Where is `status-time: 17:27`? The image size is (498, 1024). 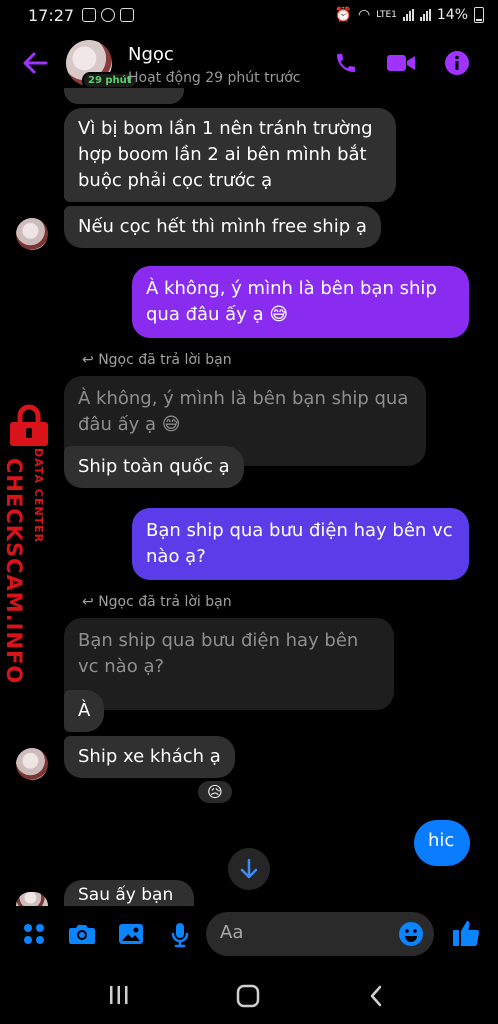 status-time: 17:27 is located at coordinates (51, 15).